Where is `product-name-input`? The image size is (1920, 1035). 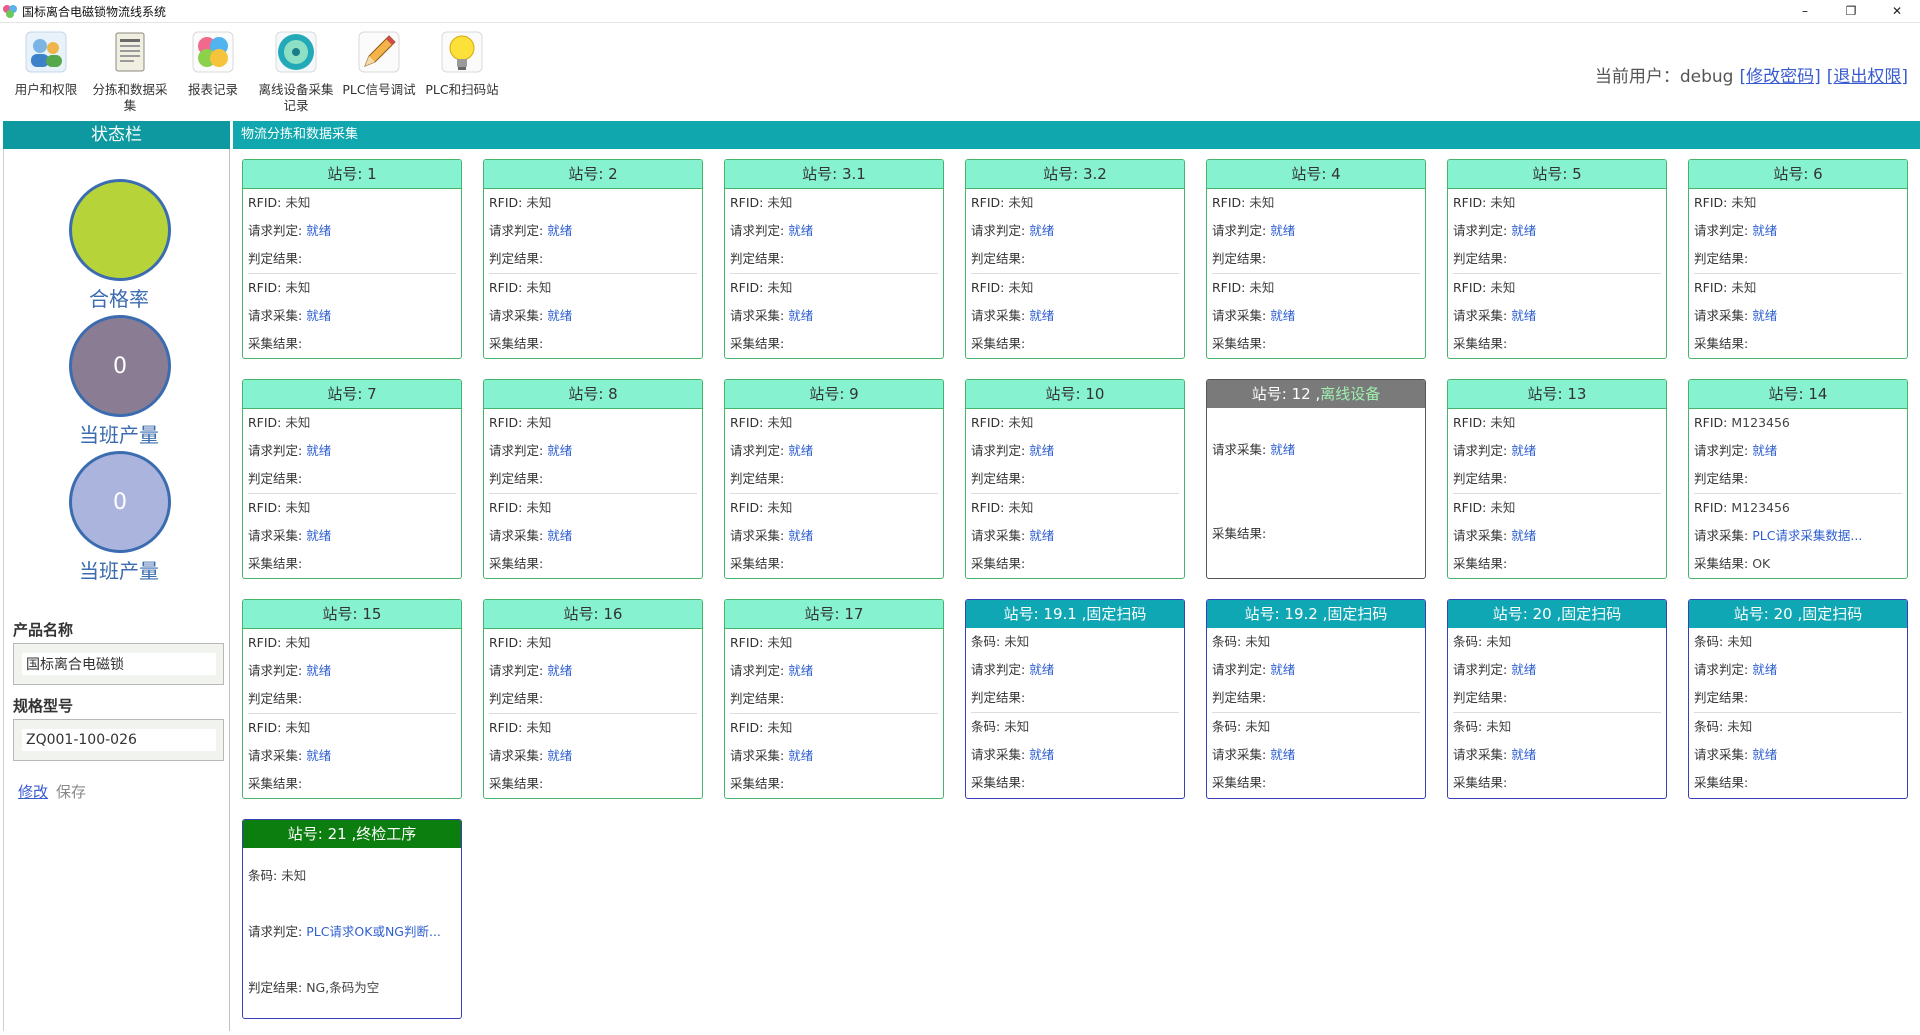 product-name-input is located at coordinates (119, 664).